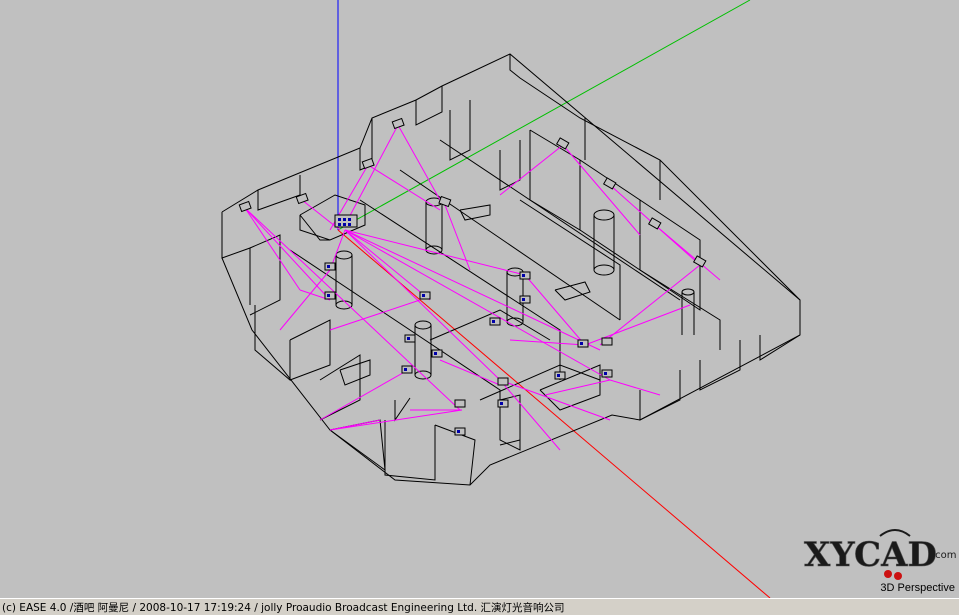  I want to click on xycad-logo: XYCAD .com, so click(880, 554).